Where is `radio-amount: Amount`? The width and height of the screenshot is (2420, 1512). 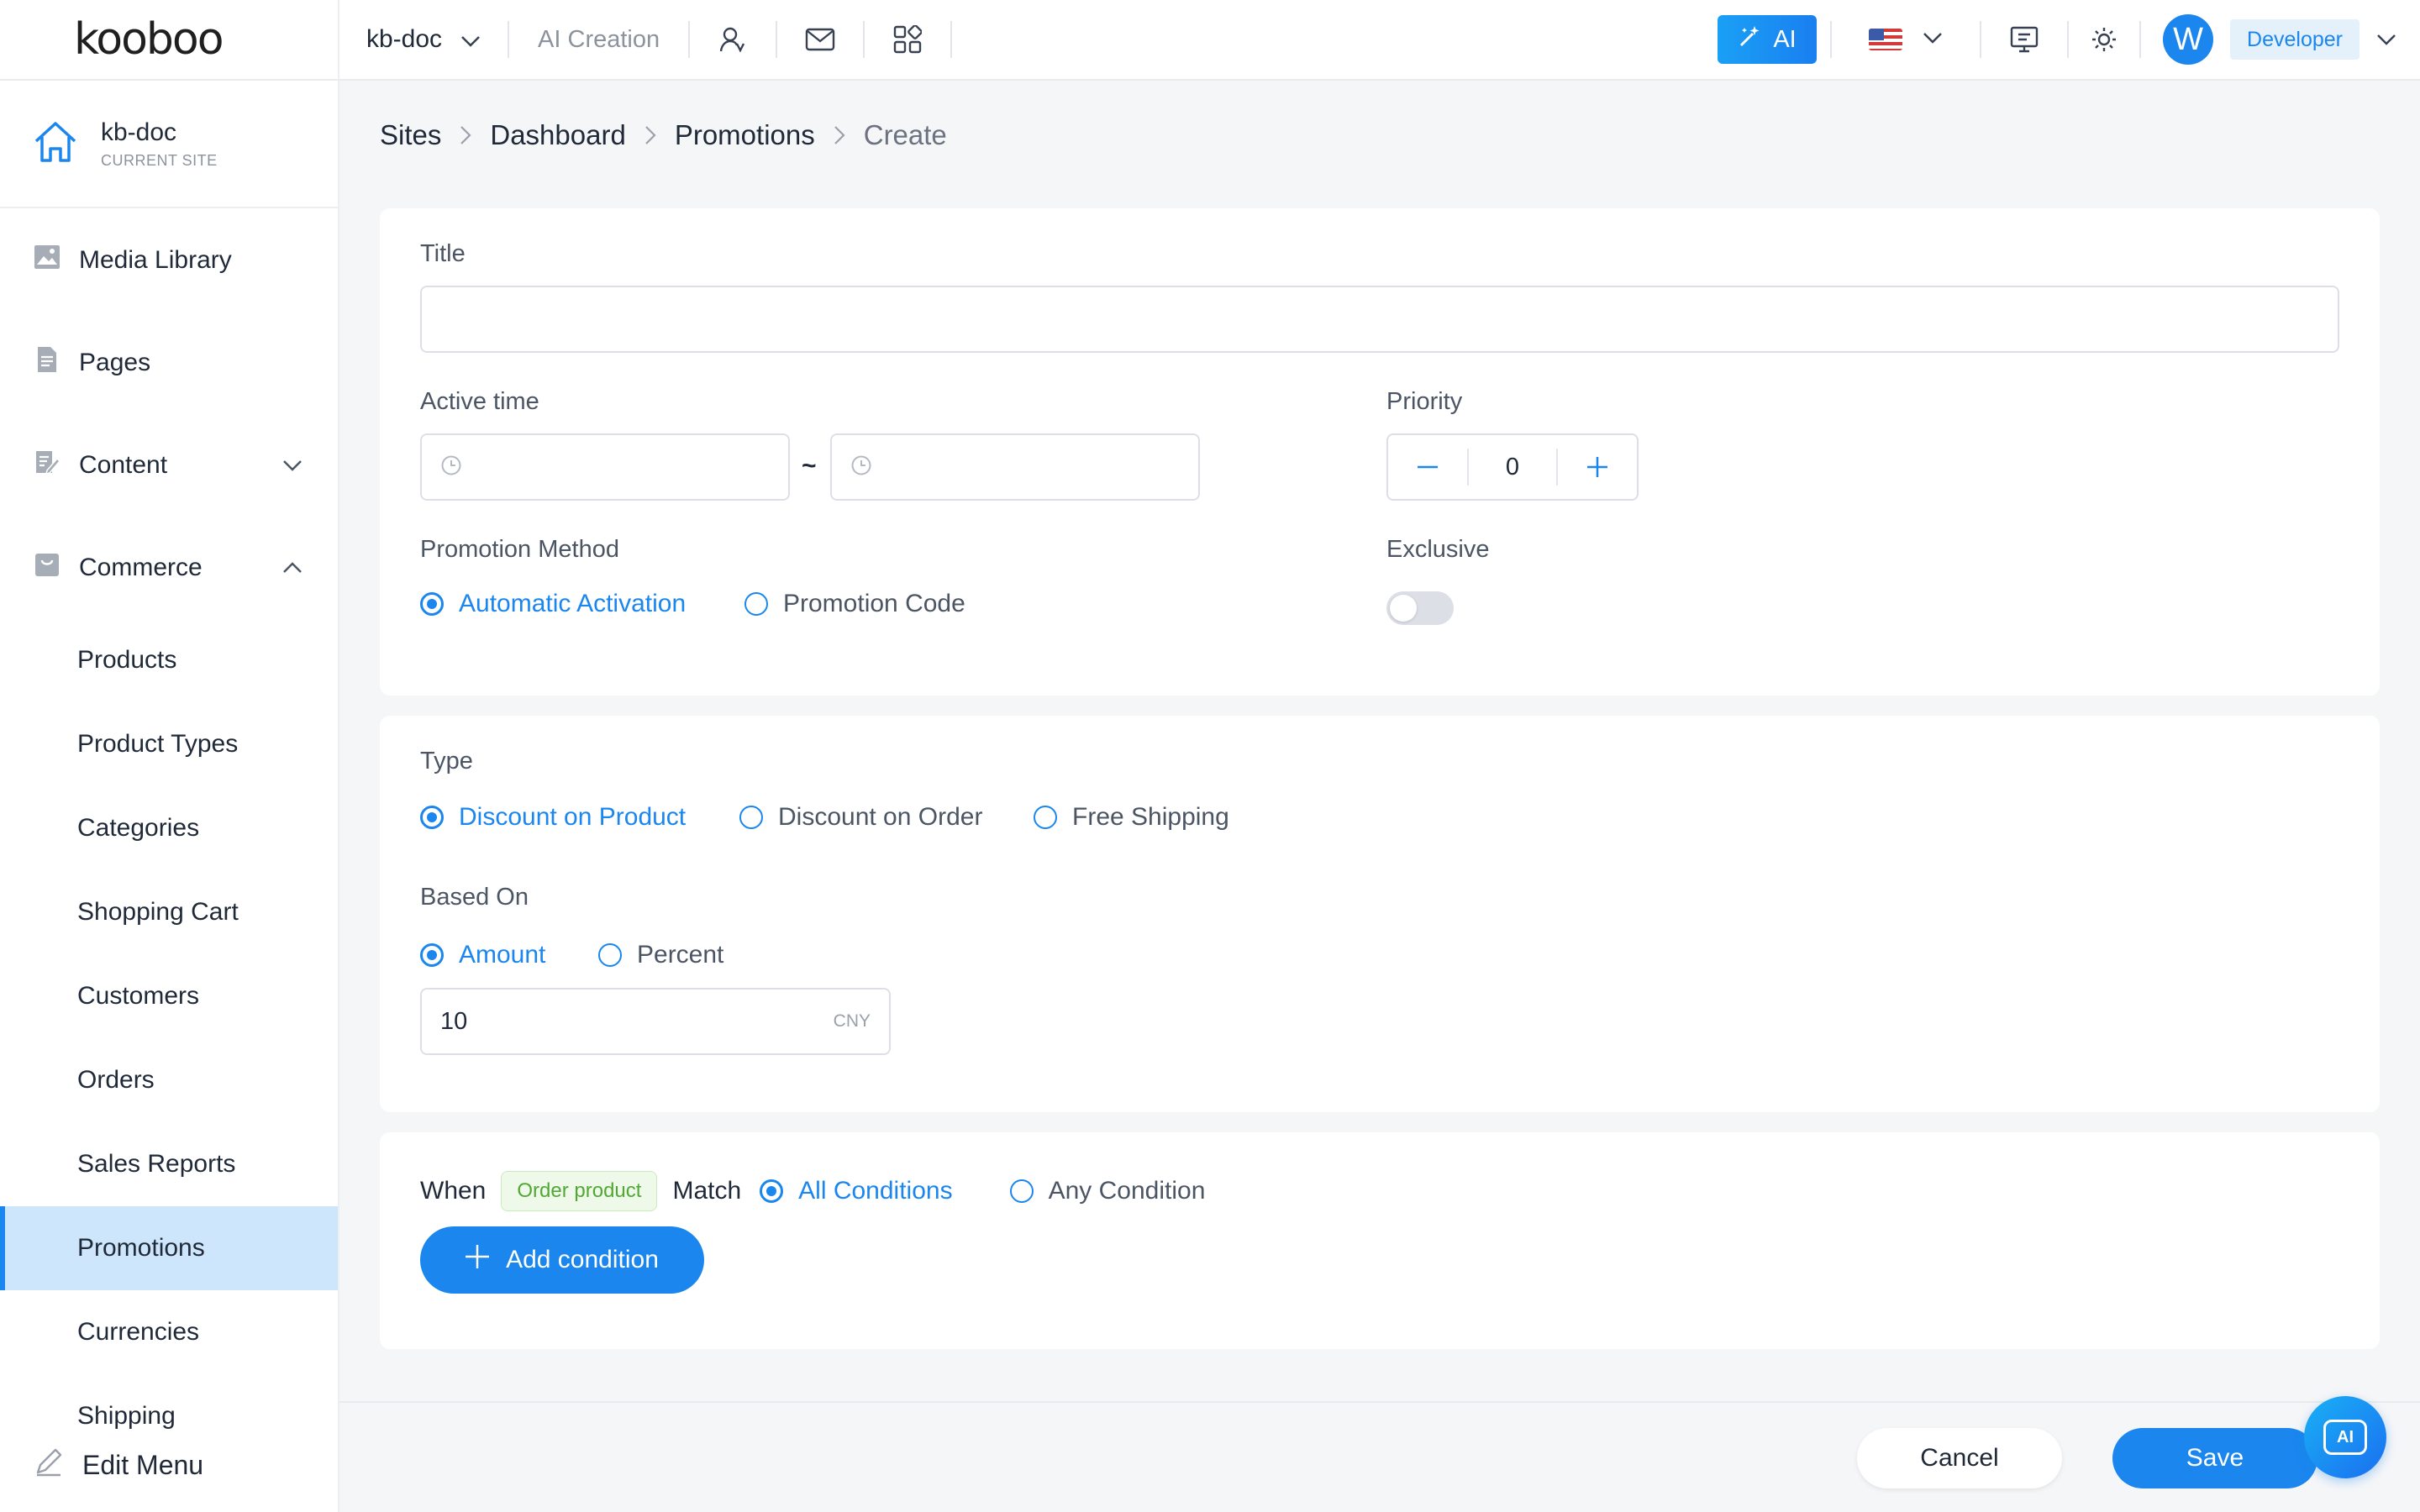 radio-amount: Amount is located at coordinates (482, 955).